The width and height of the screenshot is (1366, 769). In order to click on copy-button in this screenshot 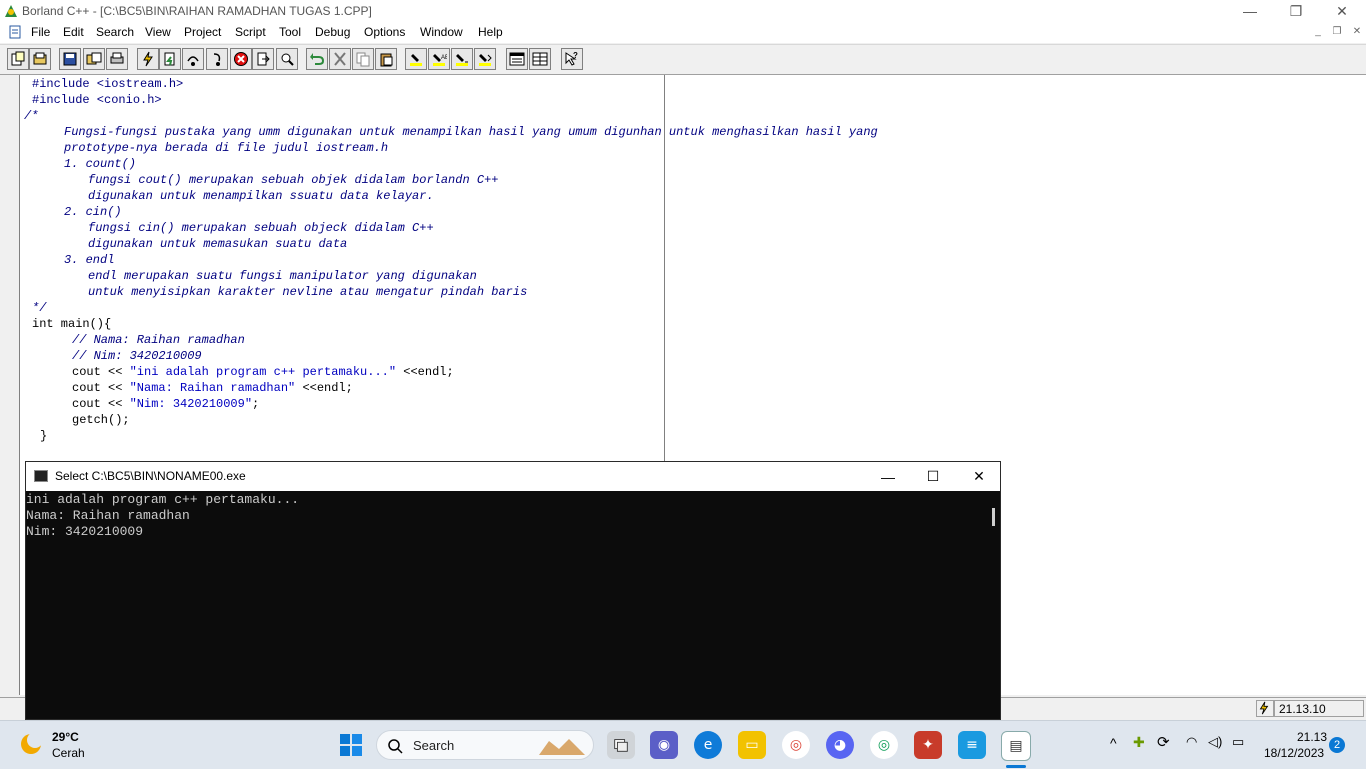, I will do `click(363, 59)`.